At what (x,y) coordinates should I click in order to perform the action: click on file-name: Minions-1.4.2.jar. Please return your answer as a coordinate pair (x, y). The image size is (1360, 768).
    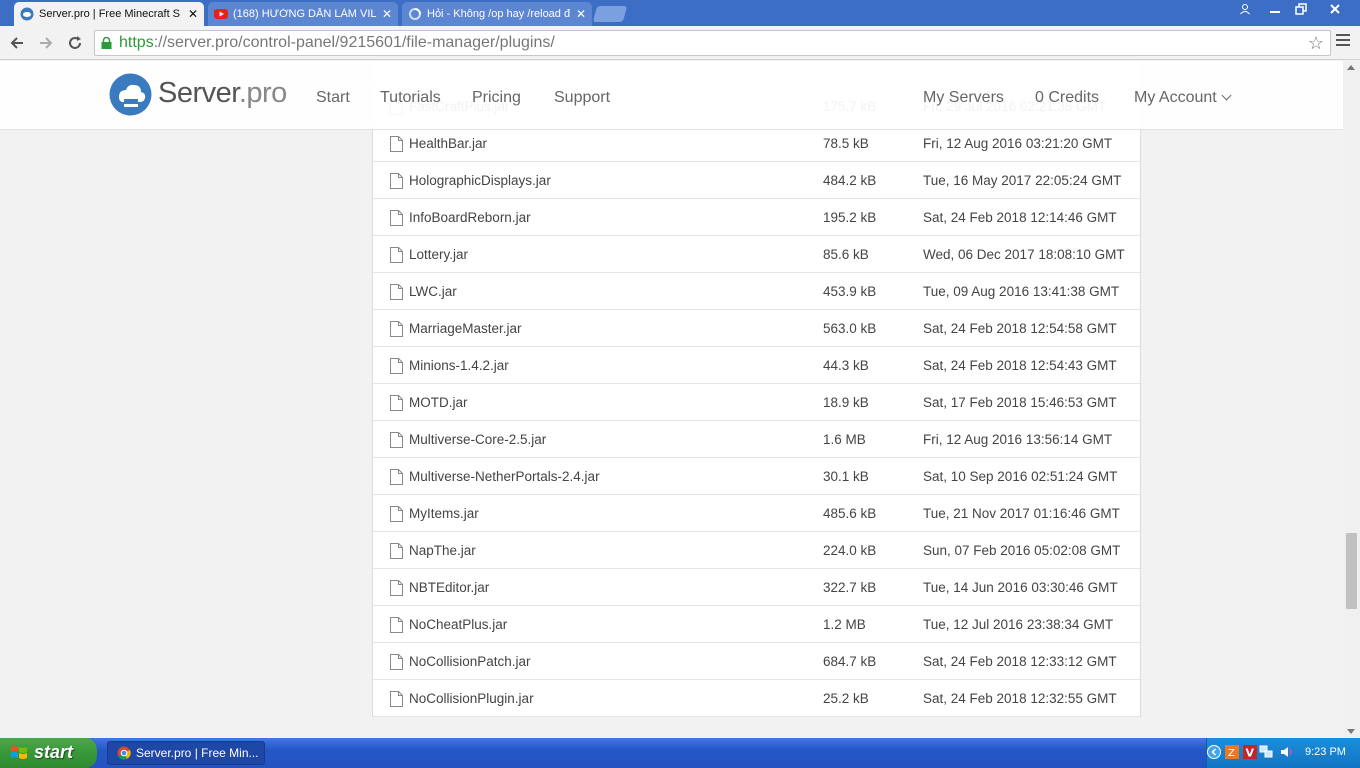
    Looking at the image, I should click on (459, 365).